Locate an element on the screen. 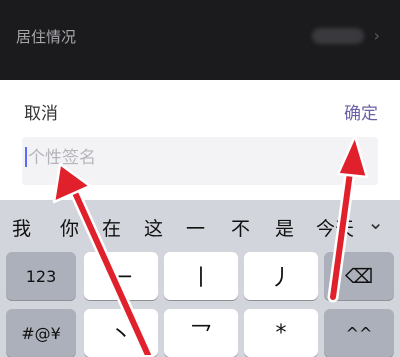 Image resolution: width=400 pixels, height=357 pixels. key-stroke-shu: 丨 is located at coordinates (201, 276).